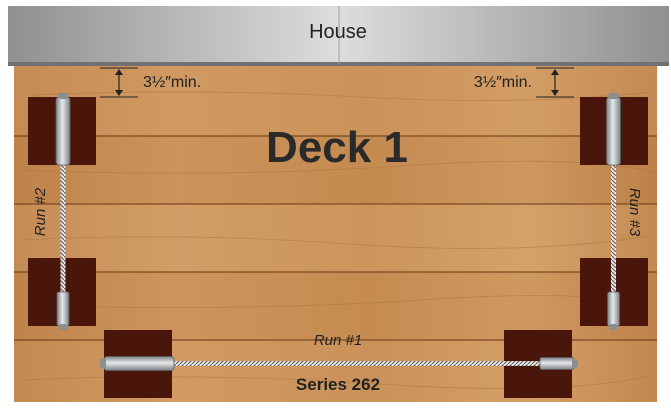 The image size is (671, 409). I want to click on run-1-cable, so click(356, 363).